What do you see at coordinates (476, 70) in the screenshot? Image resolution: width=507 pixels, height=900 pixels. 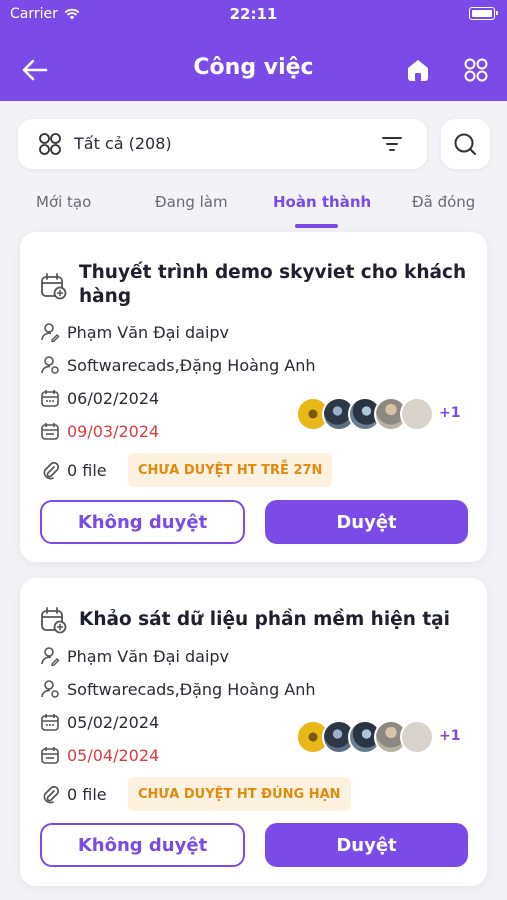 I see `apps-grid-icon` at bounding box center [476, 70].